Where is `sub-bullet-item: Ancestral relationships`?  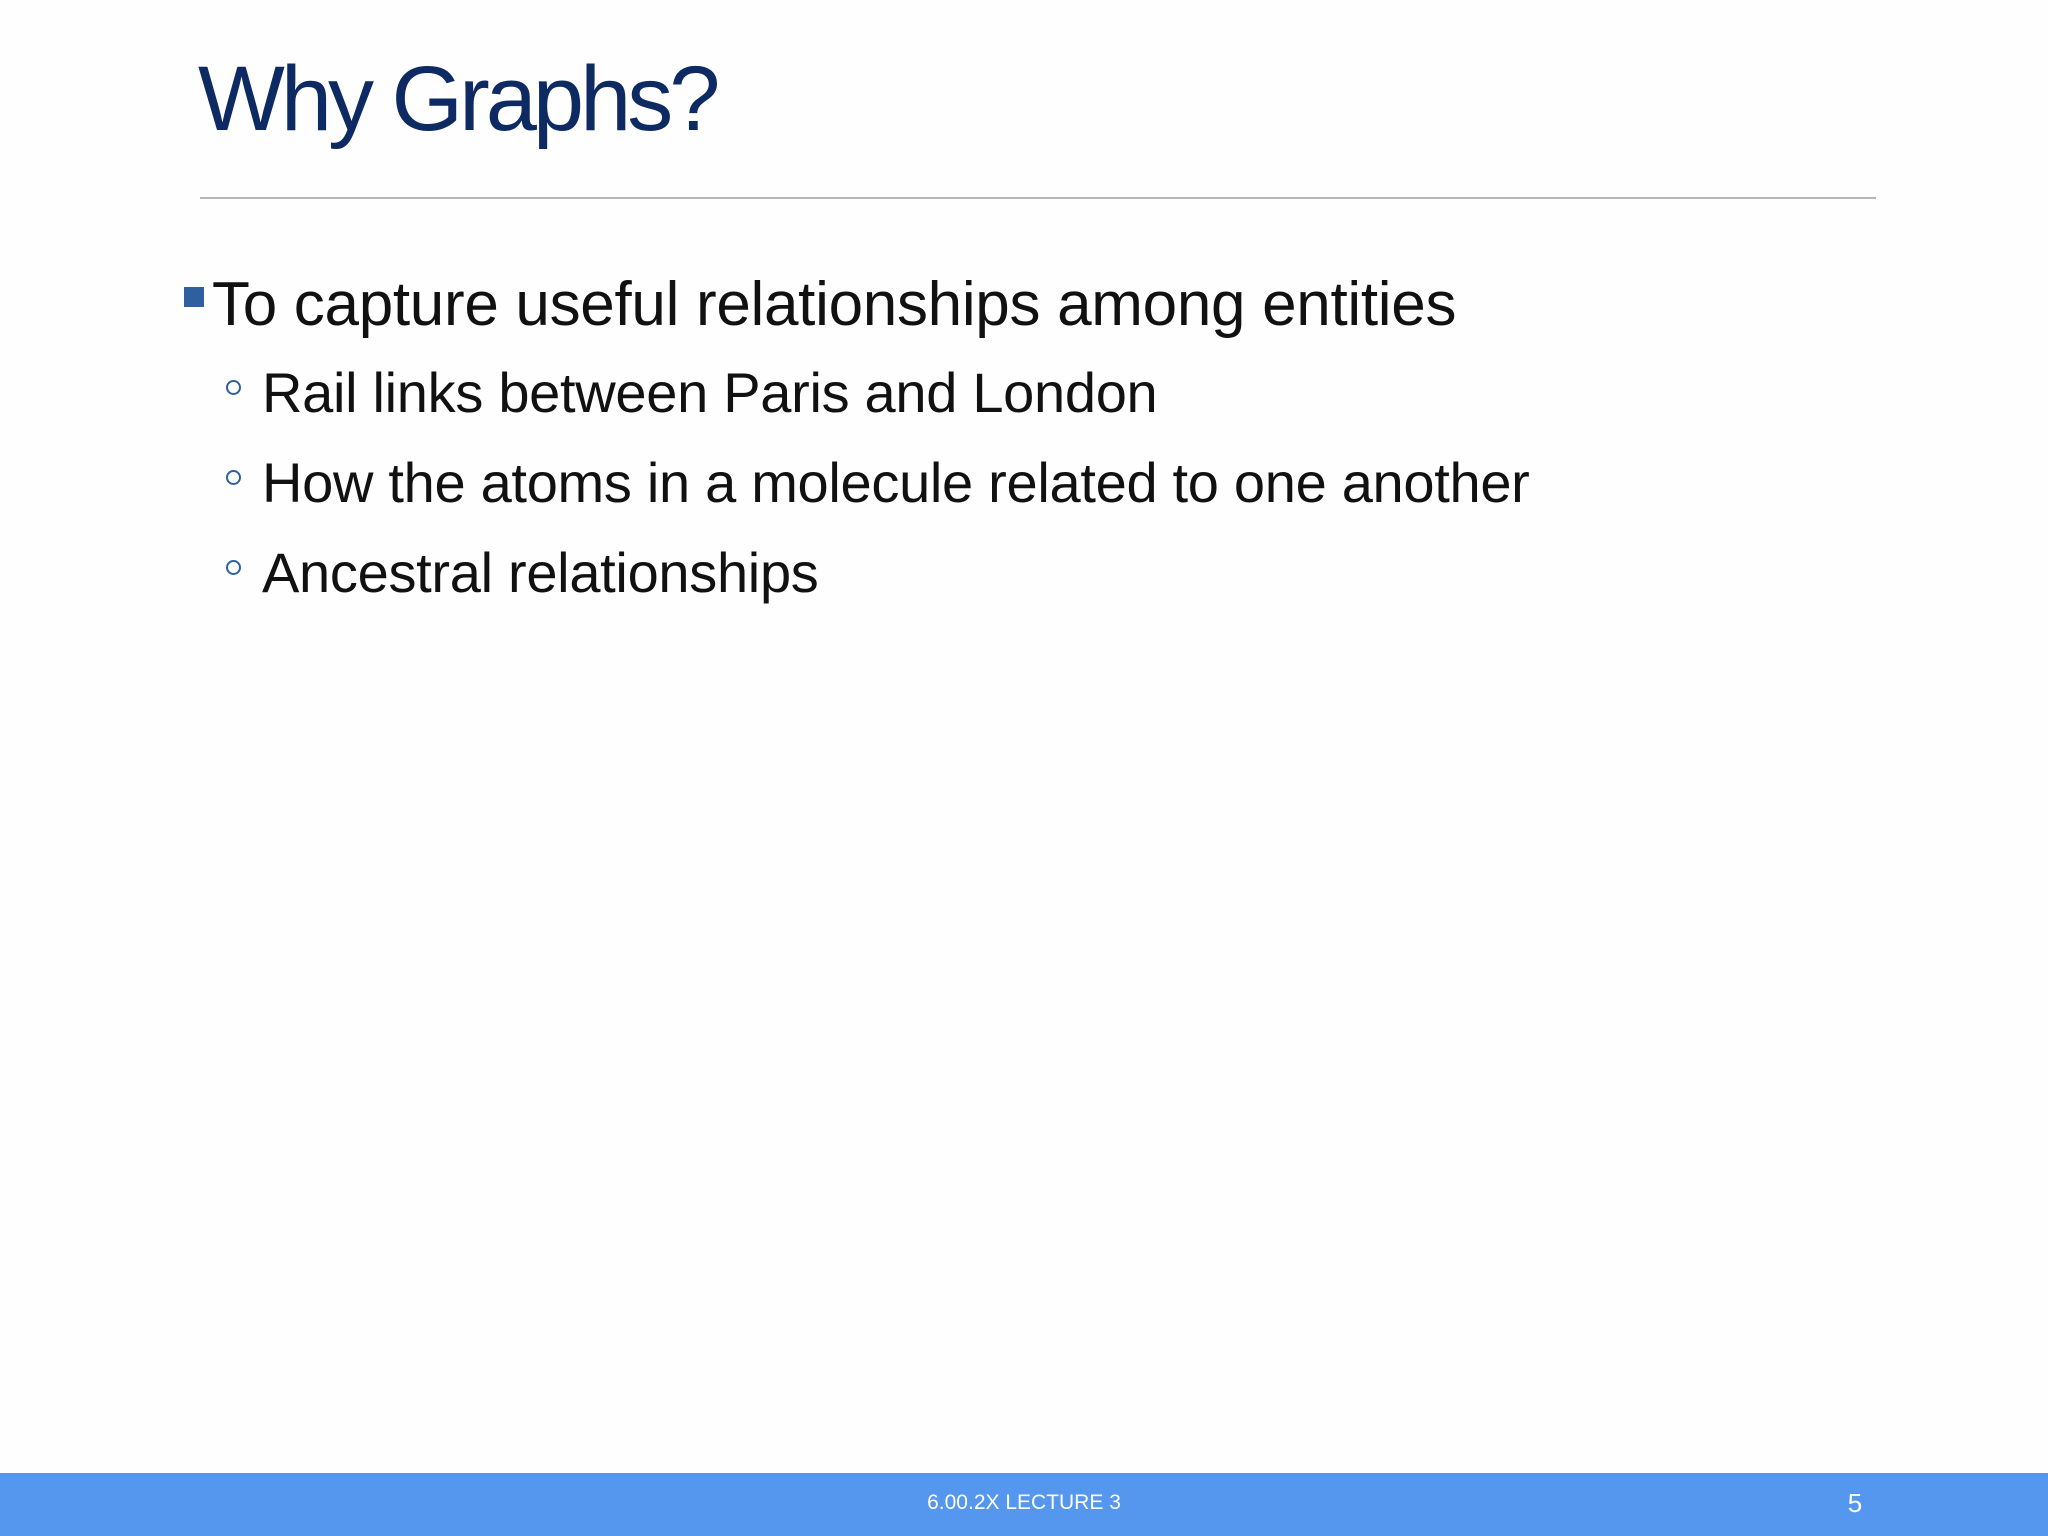
sub-bullet-item: Ancestral relationships is located at coordinates (1044, 573).